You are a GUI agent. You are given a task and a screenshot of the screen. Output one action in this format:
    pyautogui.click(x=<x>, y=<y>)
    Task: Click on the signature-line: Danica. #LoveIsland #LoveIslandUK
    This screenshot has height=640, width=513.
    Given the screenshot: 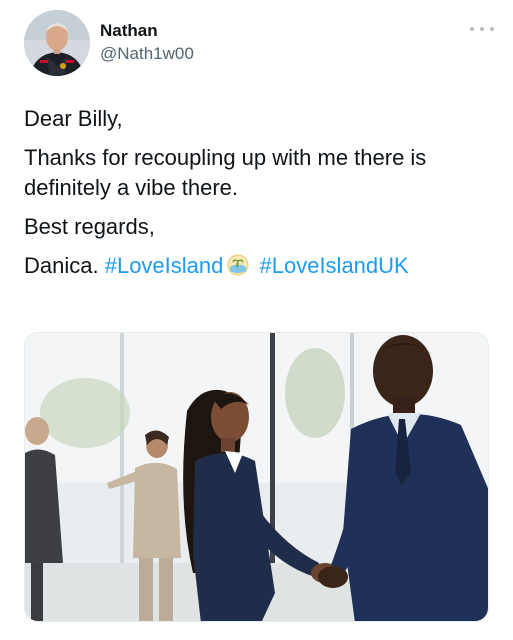 What is the action you would take?
    pyautogui.click(x=259, y=266)
    